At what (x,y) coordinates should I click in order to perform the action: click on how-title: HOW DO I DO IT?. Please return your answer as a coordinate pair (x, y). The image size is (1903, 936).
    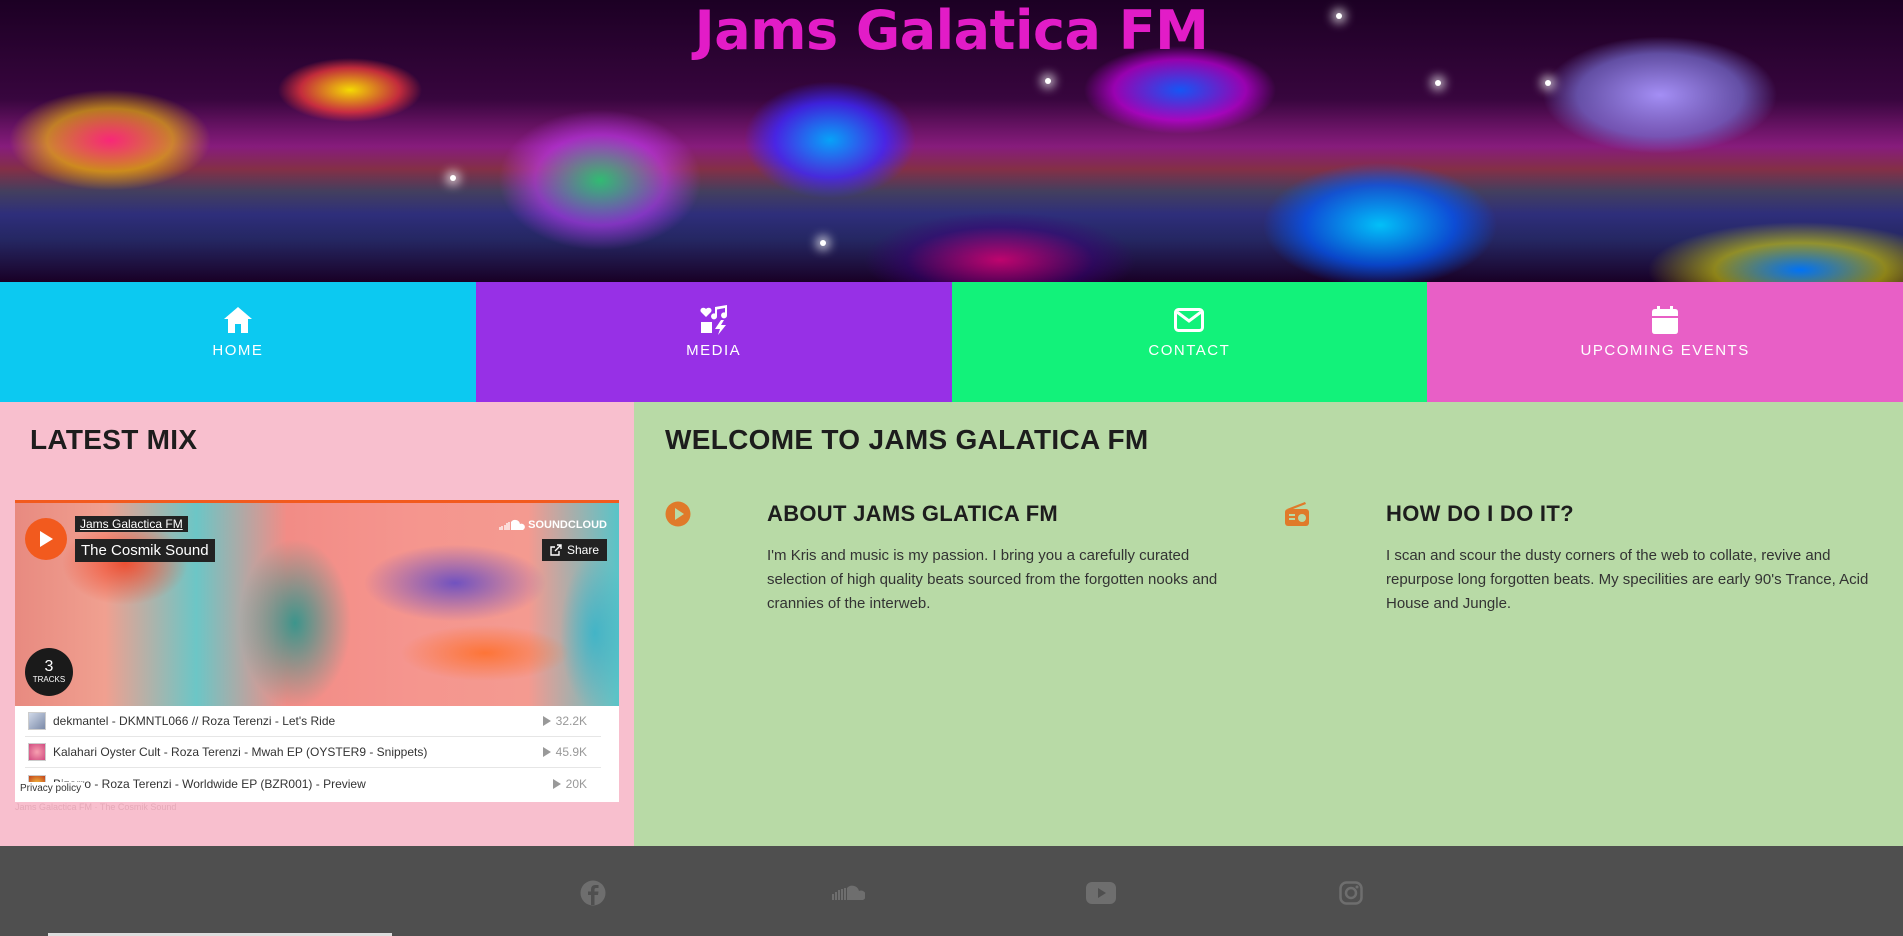
    Looking at the image, I should click on (1480, 513).